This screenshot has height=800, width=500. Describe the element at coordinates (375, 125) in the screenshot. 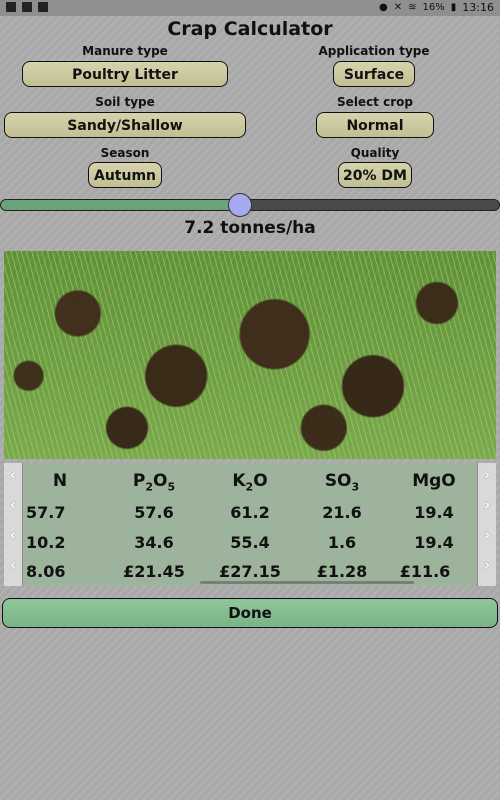

I see `crop-select: Normal` at that location.